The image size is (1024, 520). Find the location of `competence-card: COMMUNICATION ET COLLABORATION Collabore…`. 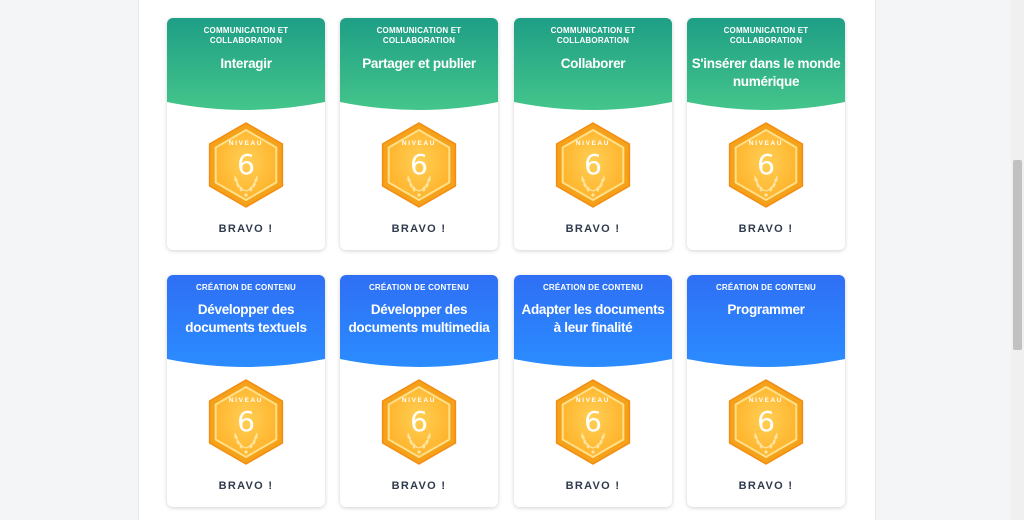

competence-card: COMMUNICATION ET COLLABORATION Collabore… is located at coordinates (593, 134).